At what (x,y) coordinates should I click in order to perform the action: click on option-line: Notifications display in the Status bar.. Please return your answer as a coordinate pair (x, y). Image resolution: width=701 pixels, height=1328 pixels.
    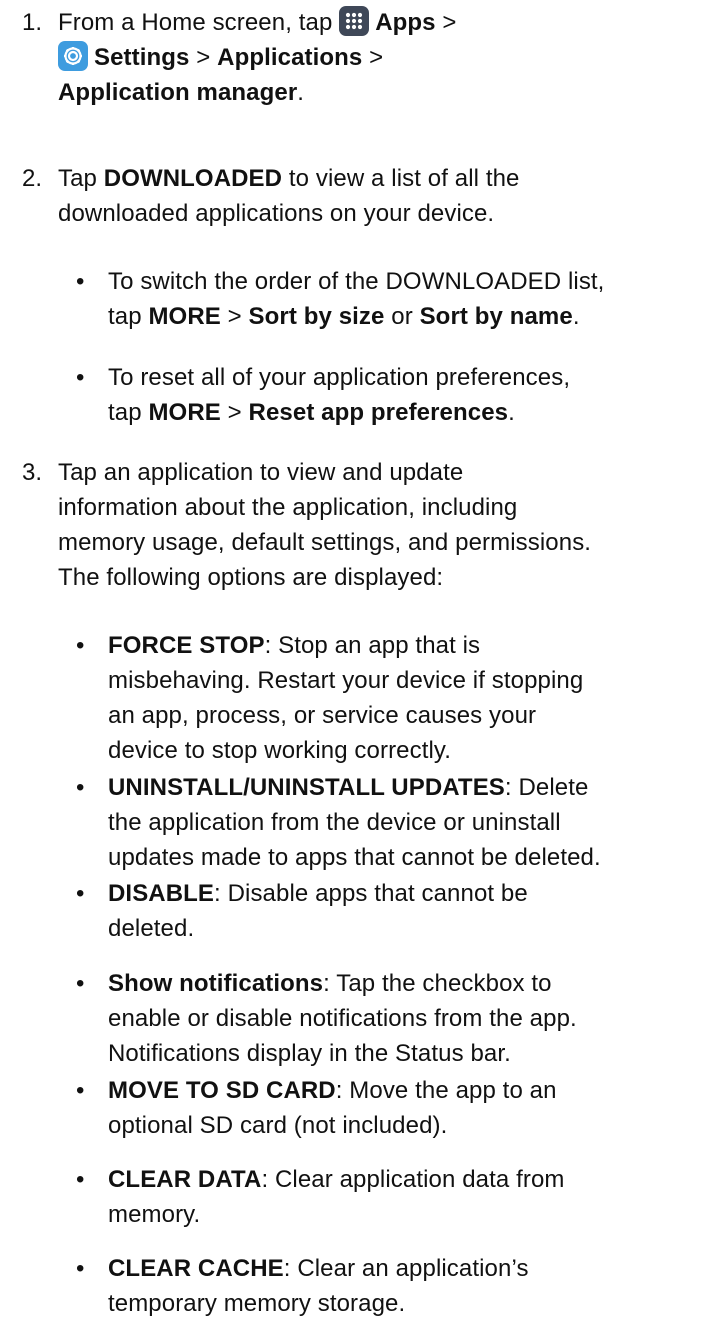
    Looking at the image, I should click on (309, 1053).